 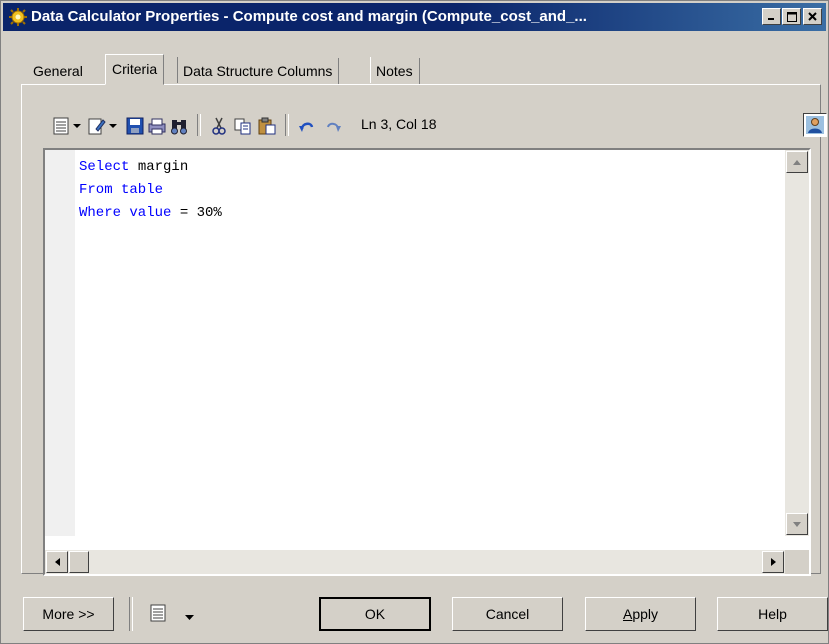 I want to click on tab-criteria: Criteria, so click(x=135, y=69).